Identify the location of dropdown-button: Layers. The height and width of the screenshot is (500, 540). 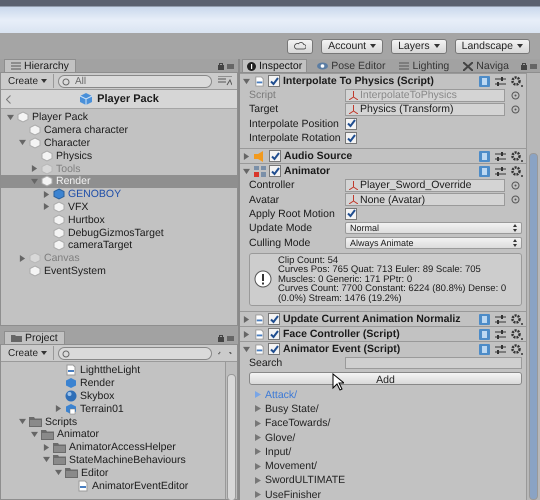
(419, 46).